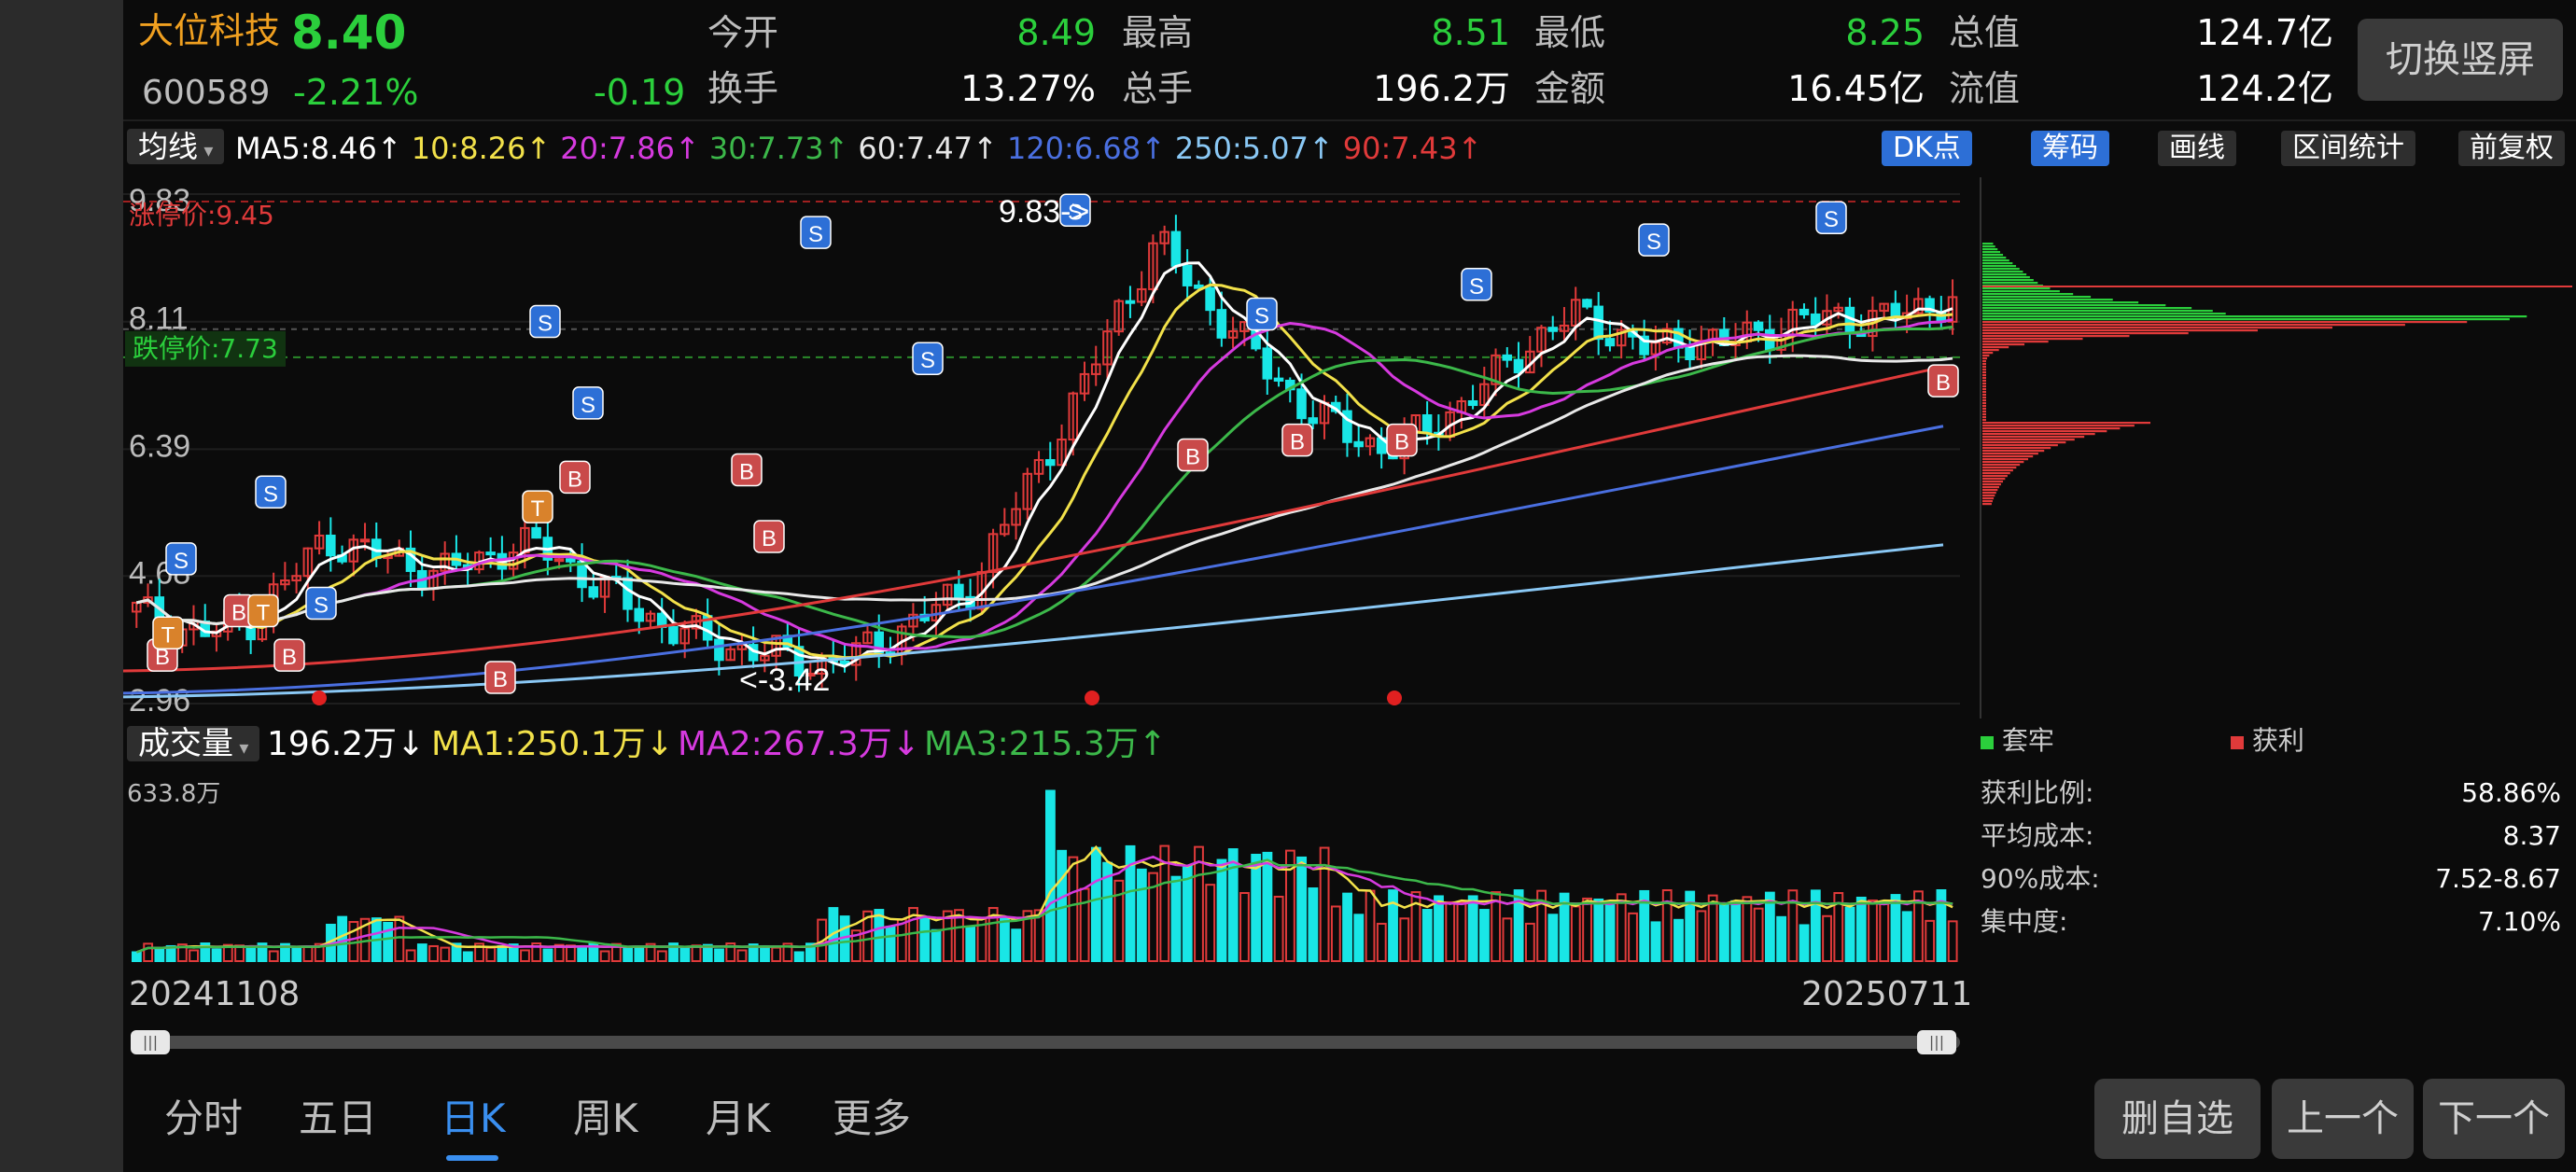 This screenshot has height=1172, width=2576. Describe the element at coordinates (2498, 878) in the screenshot. I see `chip-stat-value: 7.52-8.67` at that location.